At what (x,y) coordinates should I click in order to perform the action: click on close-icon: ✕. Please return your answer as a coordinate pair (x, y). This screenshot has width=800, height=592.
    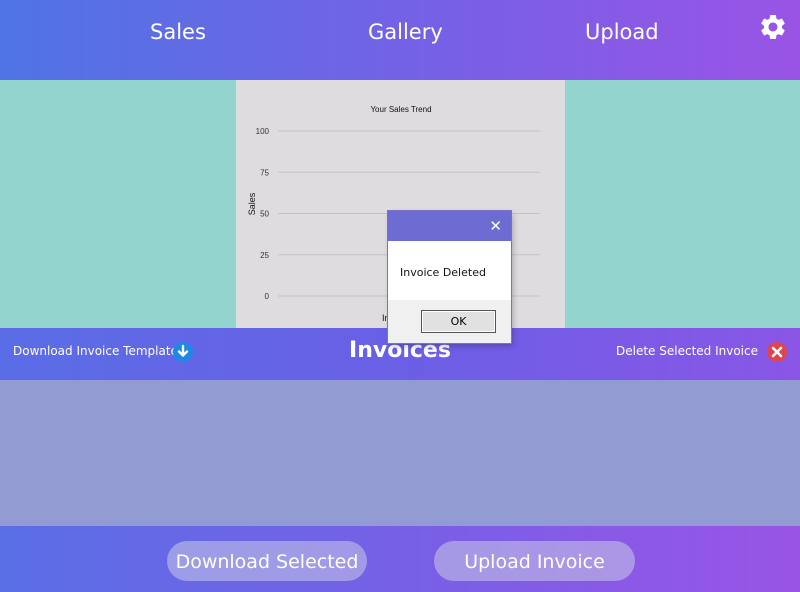
    Looking at the image, I should click on (495, 226).